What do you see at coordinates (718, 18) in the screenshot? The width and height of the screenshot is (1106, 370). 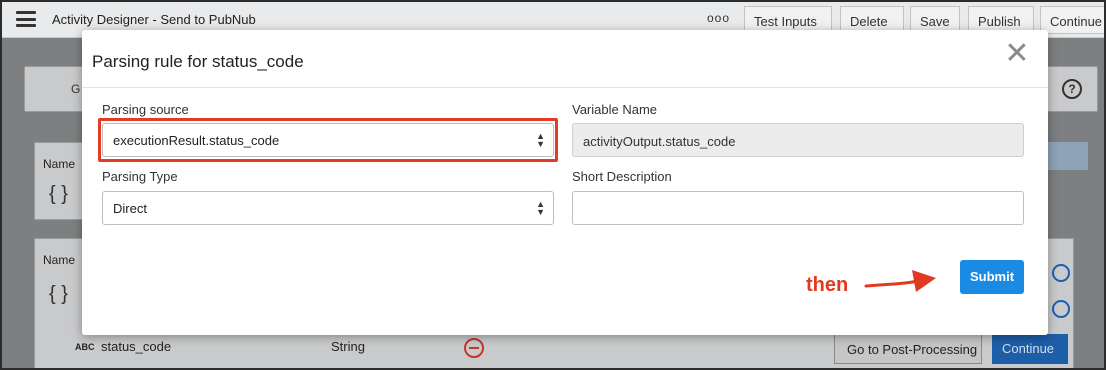 I see `more-options-icon: ooo` at bounding box center [718, 18].